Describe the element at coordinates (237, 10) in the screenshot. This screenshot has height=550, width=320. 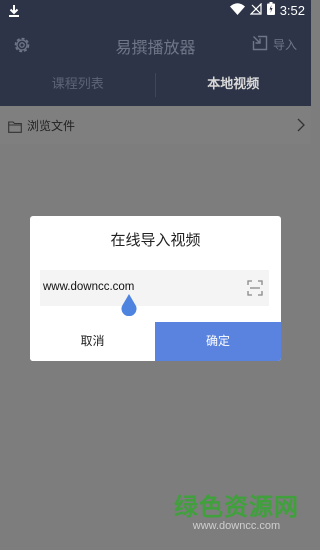
I see `wifi-icon` at that location.